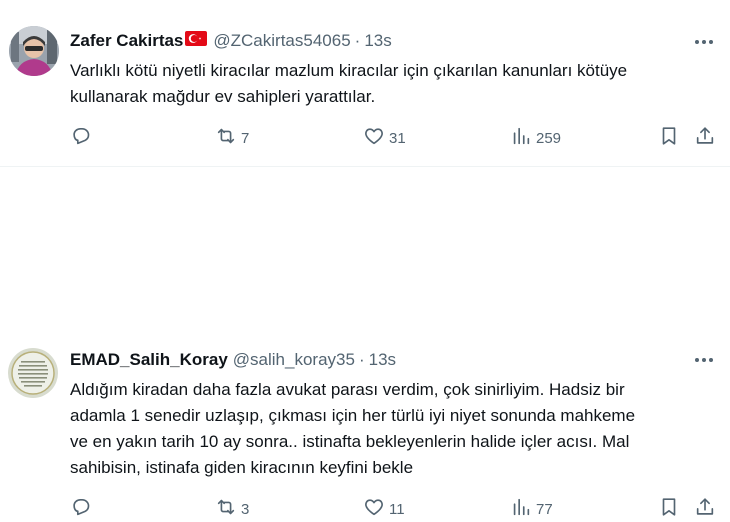  I want to click on tweet-actions: 3 11 77, so click(395, 509).